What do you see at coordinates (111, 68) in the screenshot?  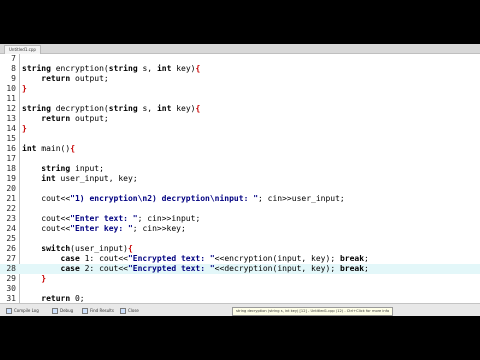 I see `code-text: string encryption(string s, int key){` at bounding box center [111, 68].